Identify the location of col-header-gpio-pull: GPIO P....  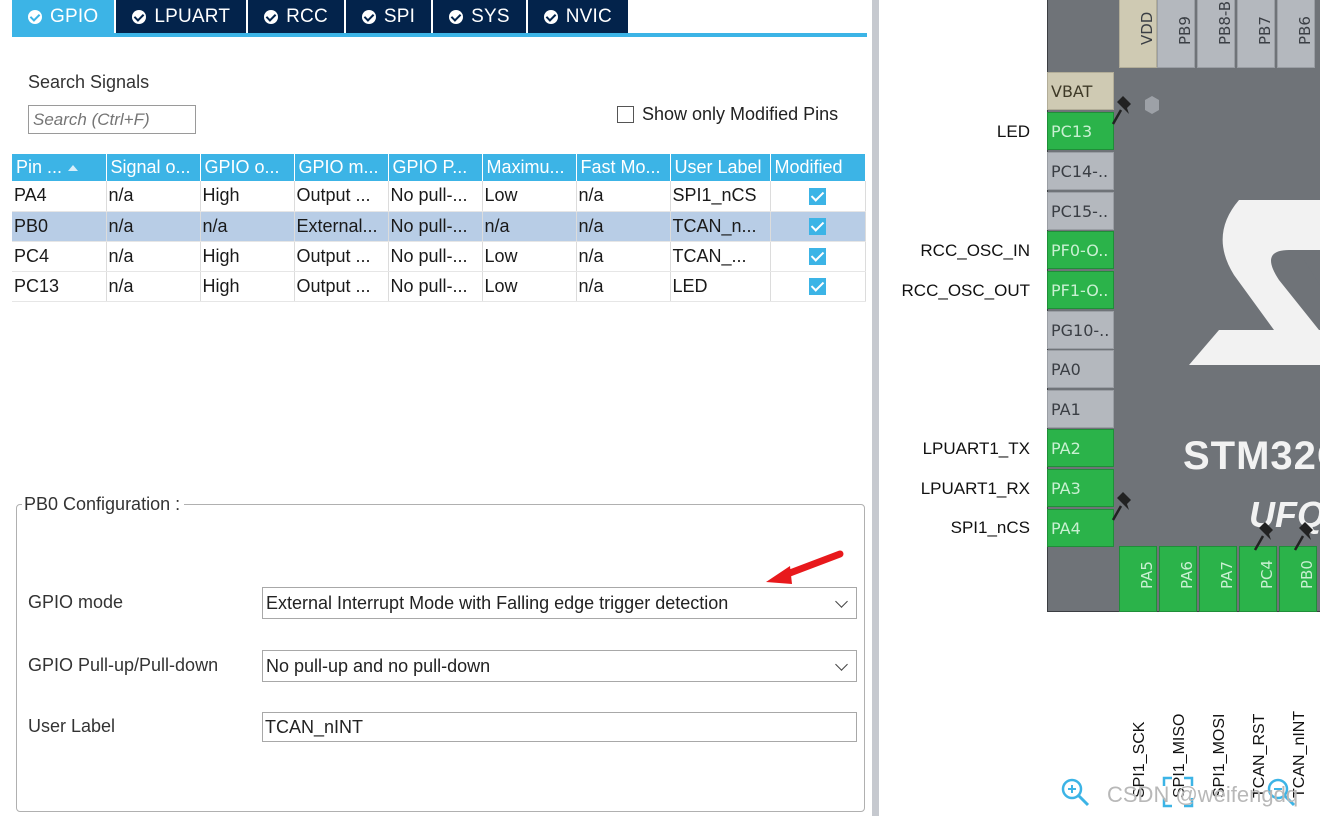
(435, 167).